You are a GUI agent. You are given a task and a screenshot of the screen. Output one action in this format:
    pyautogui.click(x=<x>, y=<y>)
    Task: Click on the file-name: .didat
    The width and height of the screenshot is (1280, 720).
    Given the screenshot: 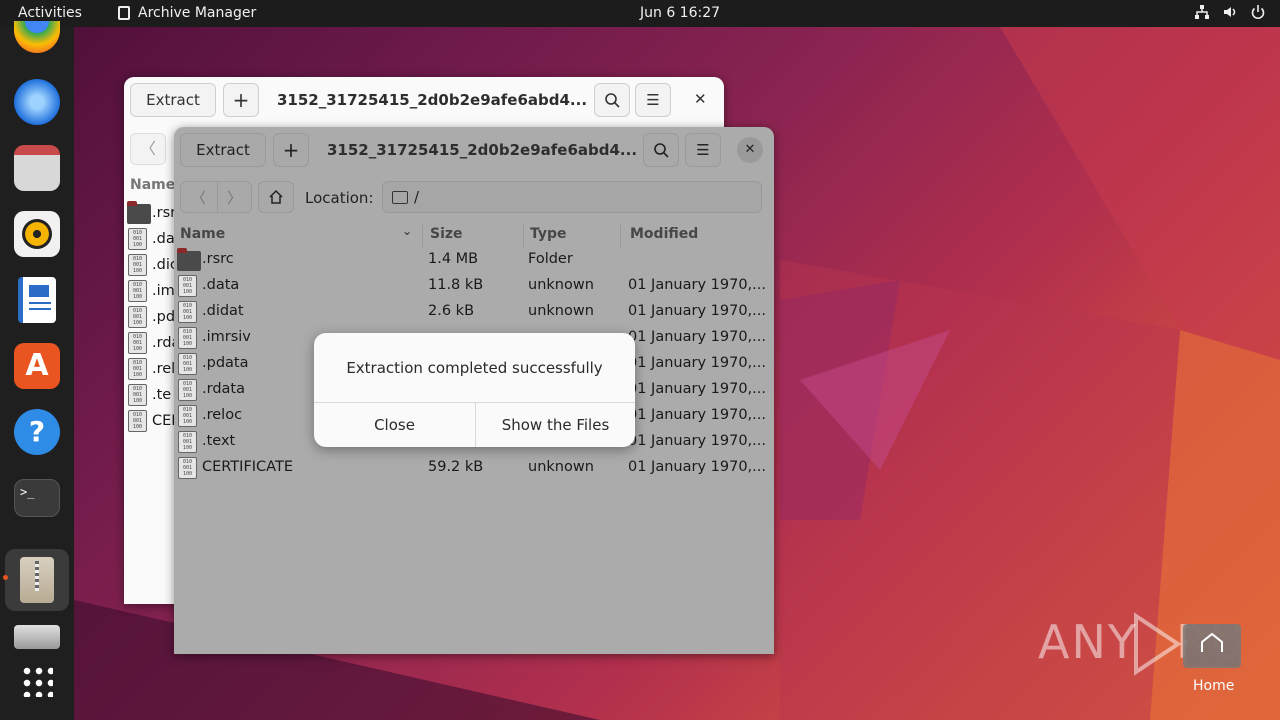 What is the action you would take?
    pyautogui.click(x=223, y=311)
    